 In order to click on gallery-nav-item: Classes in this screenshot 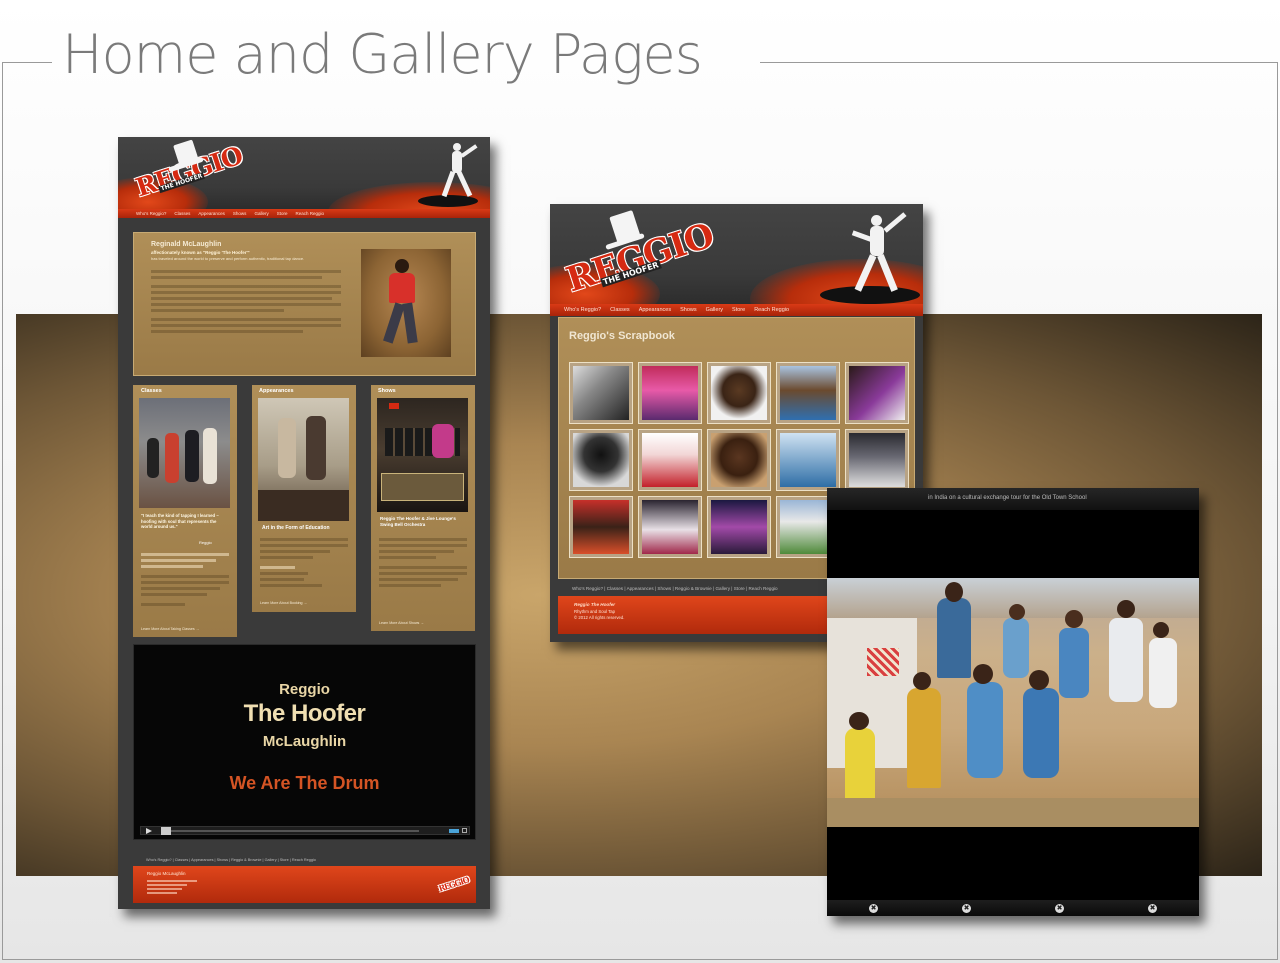, I will do `click(620, 310)`.